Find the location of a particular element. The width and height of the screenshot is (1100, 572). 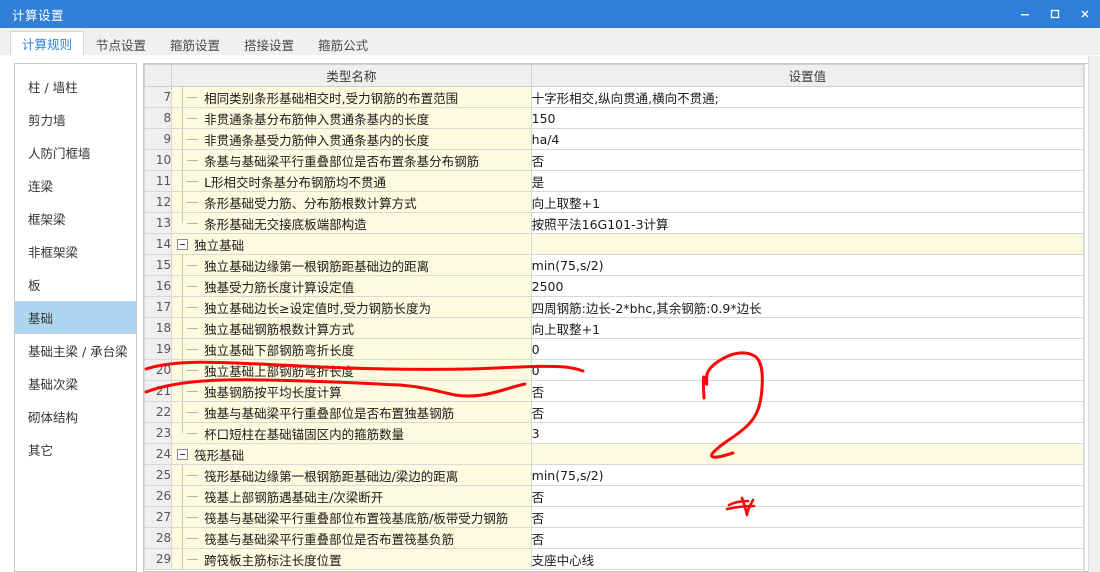

type-name-cell: 条形基础无交接底板端部构造 is located at coordinates (351, 223).